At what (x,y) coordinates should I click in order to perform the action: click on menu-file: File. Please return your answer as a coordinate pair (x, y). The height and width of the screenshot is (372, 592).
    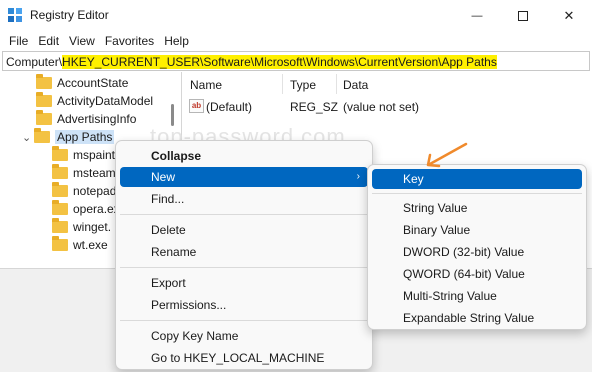
    Looking at the image, I should click on (18, 41).